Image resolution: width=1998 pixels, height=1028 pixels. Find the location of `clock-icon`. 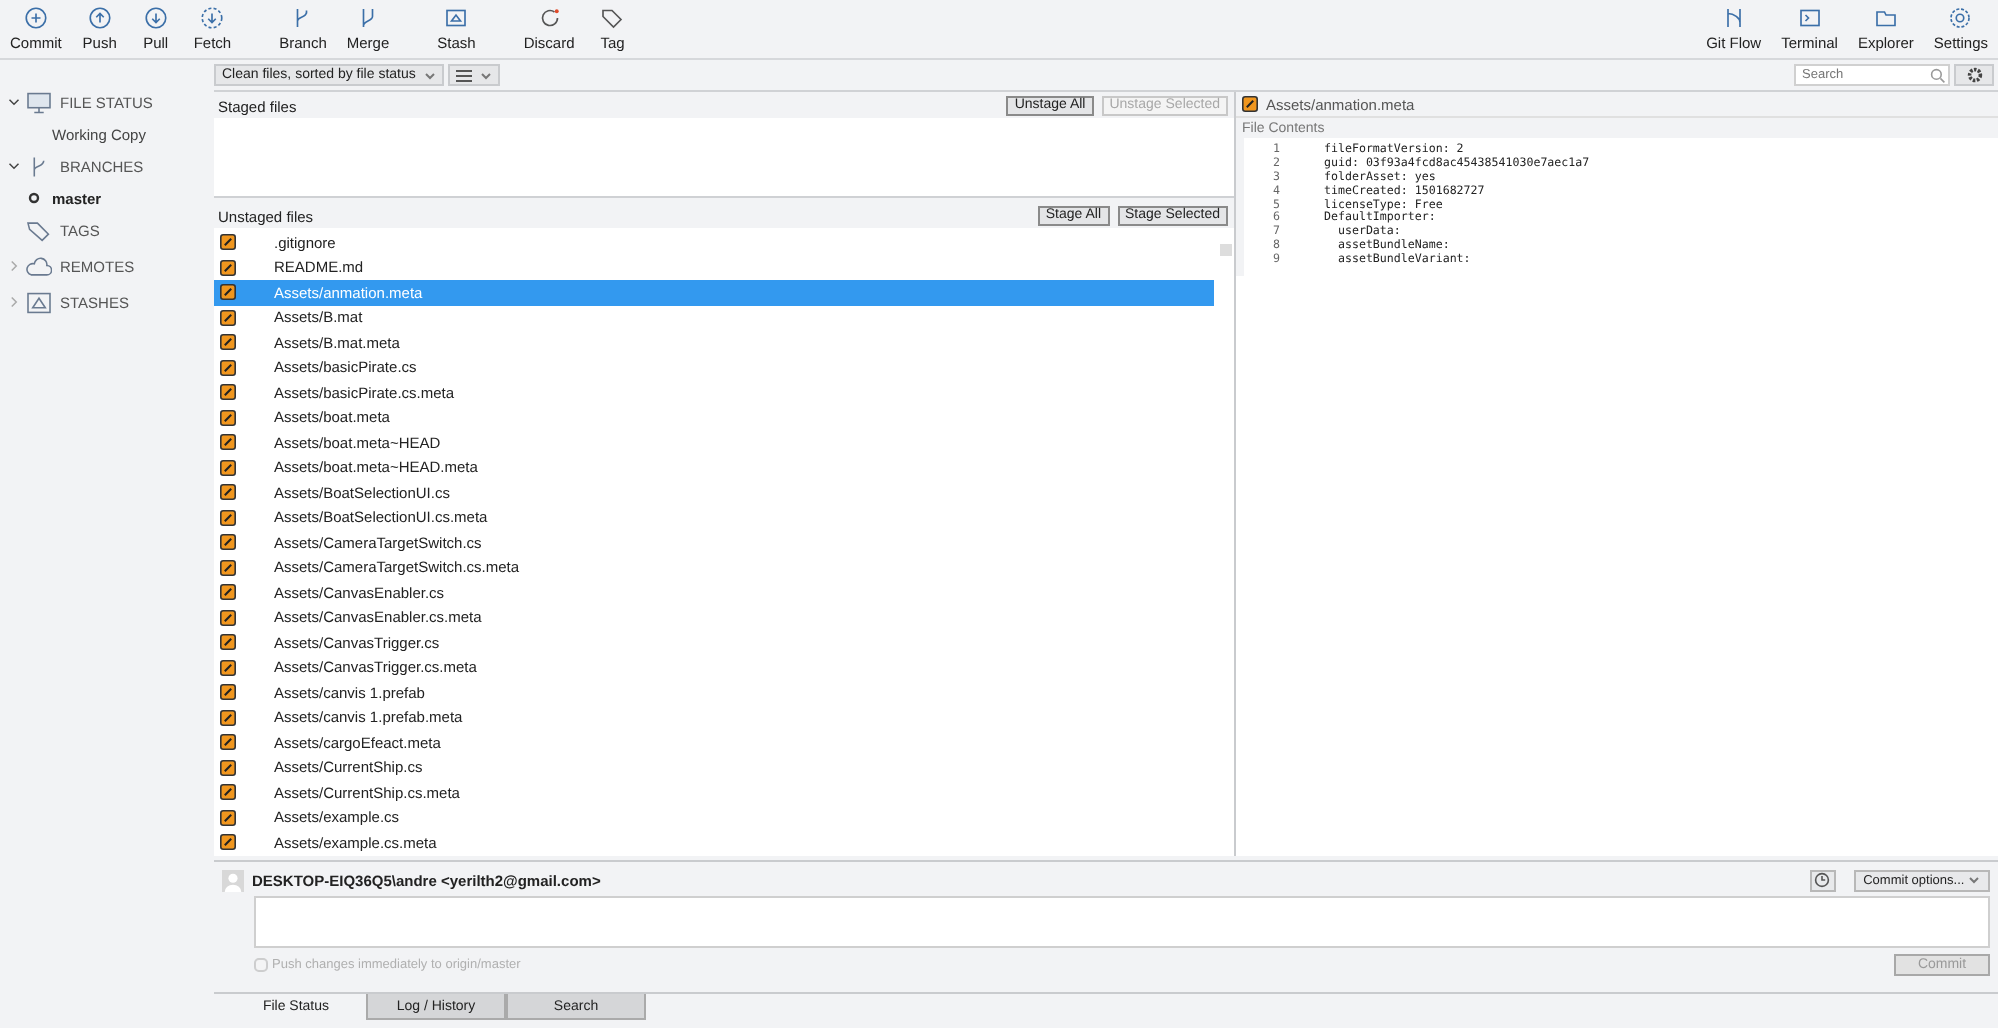

clock-icon is located at coordinates (1822, 880).